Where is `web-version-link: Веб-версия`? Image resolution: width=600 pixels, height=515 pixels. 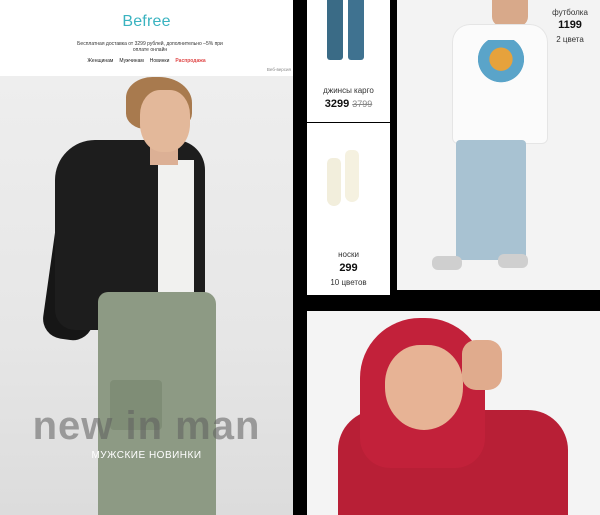 web-version-link: Веб-версия is located at coordinates (279, 69).